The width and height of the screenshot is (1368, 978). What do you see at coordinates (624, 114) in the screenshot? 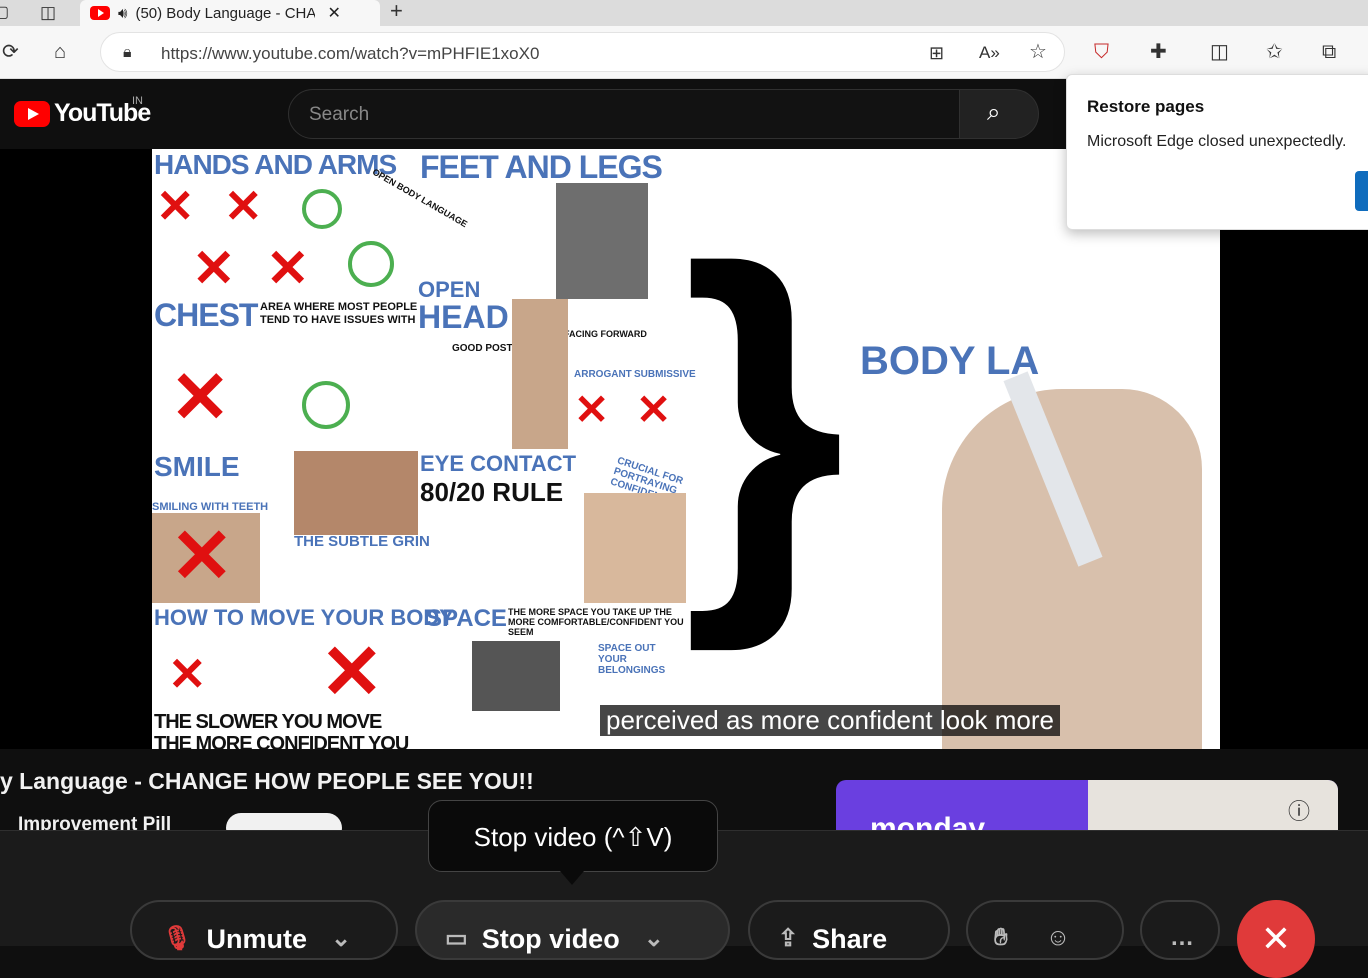
I see `search-input: Search` at bounding box center [624, 114].